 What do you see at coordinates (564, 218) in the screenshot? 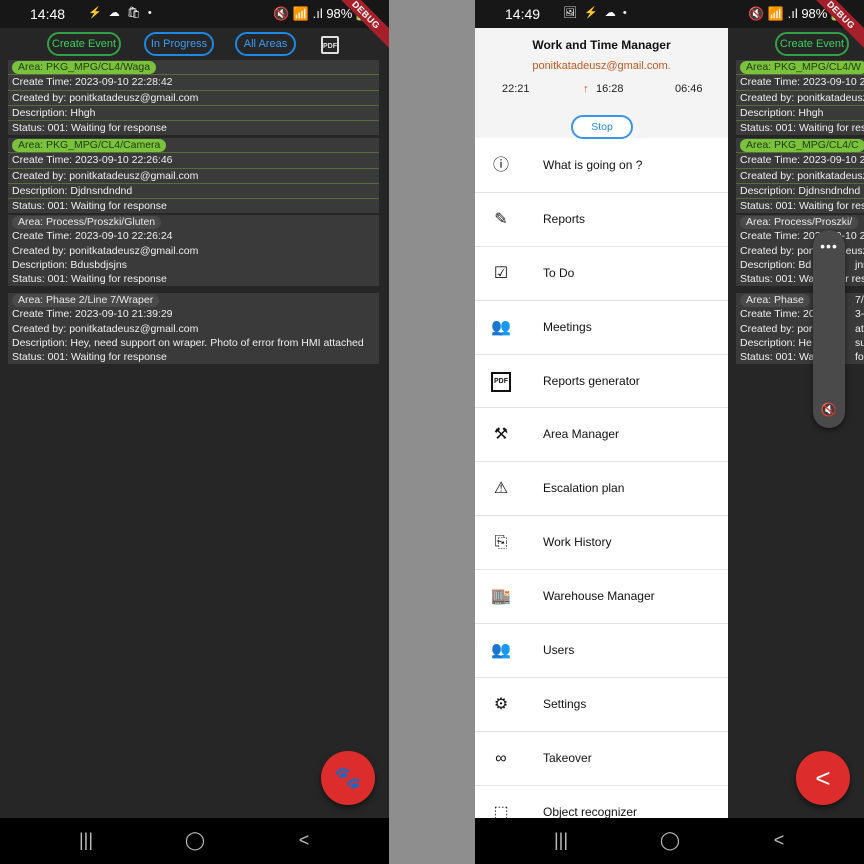
I see `menu-item-label: Reports` at bounding box center [564, 218].